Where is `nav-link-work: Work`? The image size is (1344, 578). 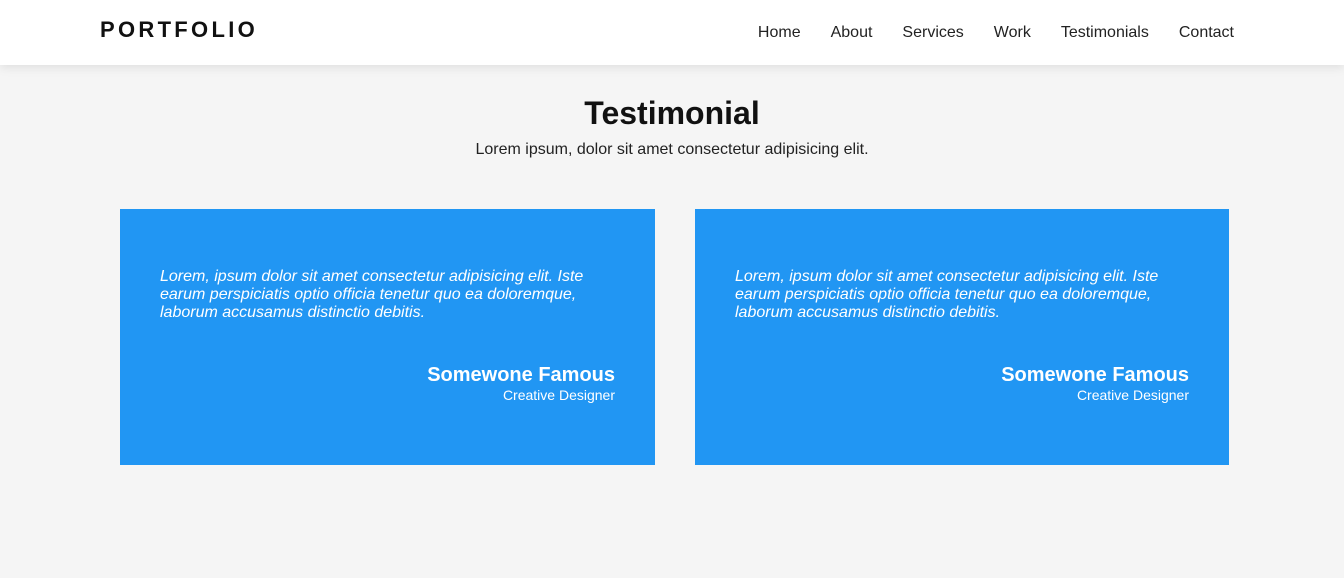 nav-link-work: Work is located at coordinates (1012, 33).